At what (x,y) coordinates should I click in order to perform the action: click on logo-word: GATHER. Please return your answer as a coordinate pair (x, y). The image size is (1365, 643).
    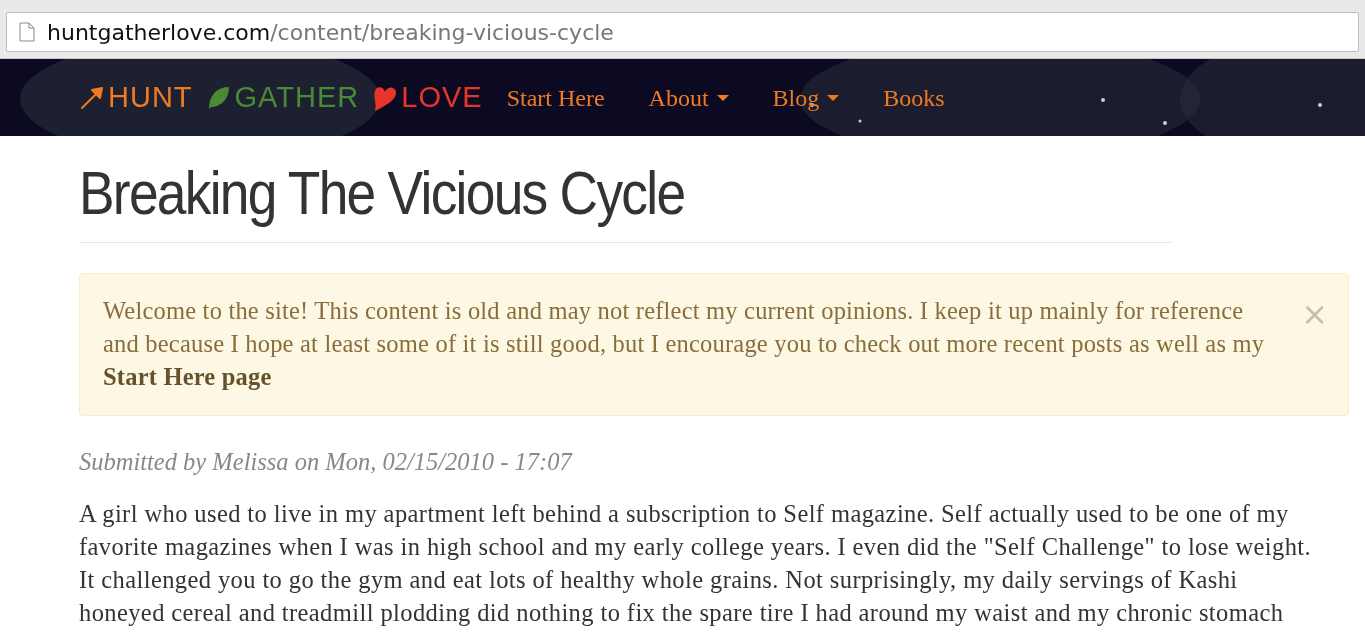
    Looking at the image, I should click on (297, 97).